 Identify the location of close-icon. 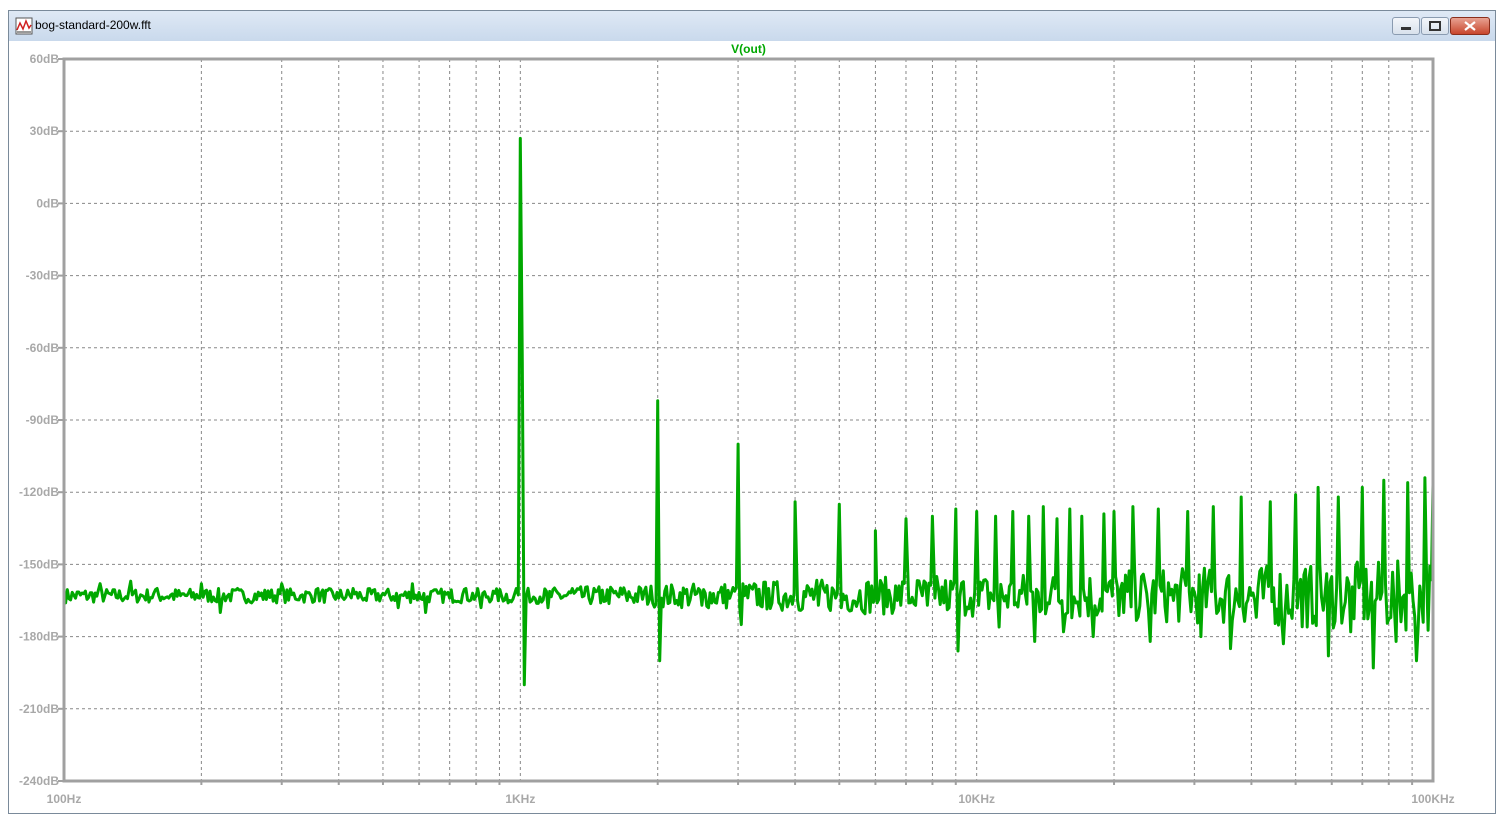
(1470, 26).